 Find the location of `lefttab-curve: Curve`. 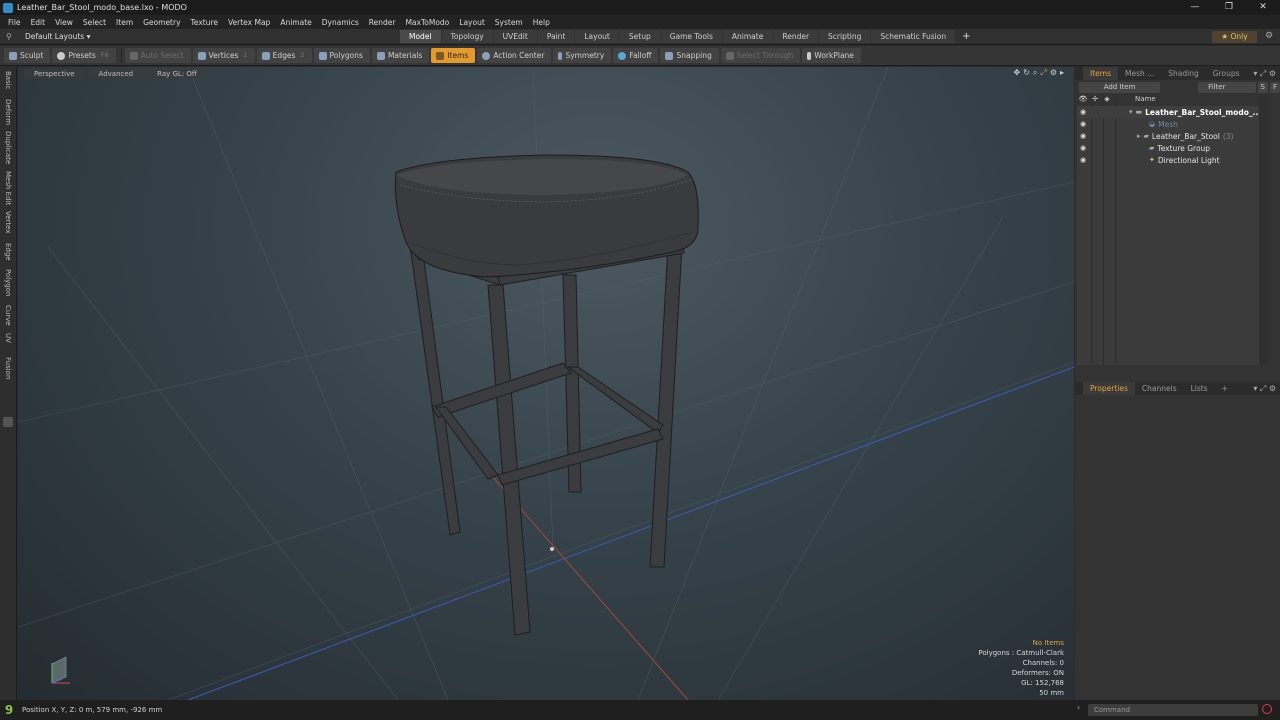

lefttab-curve: Curve is located at coordinates (8, 315).